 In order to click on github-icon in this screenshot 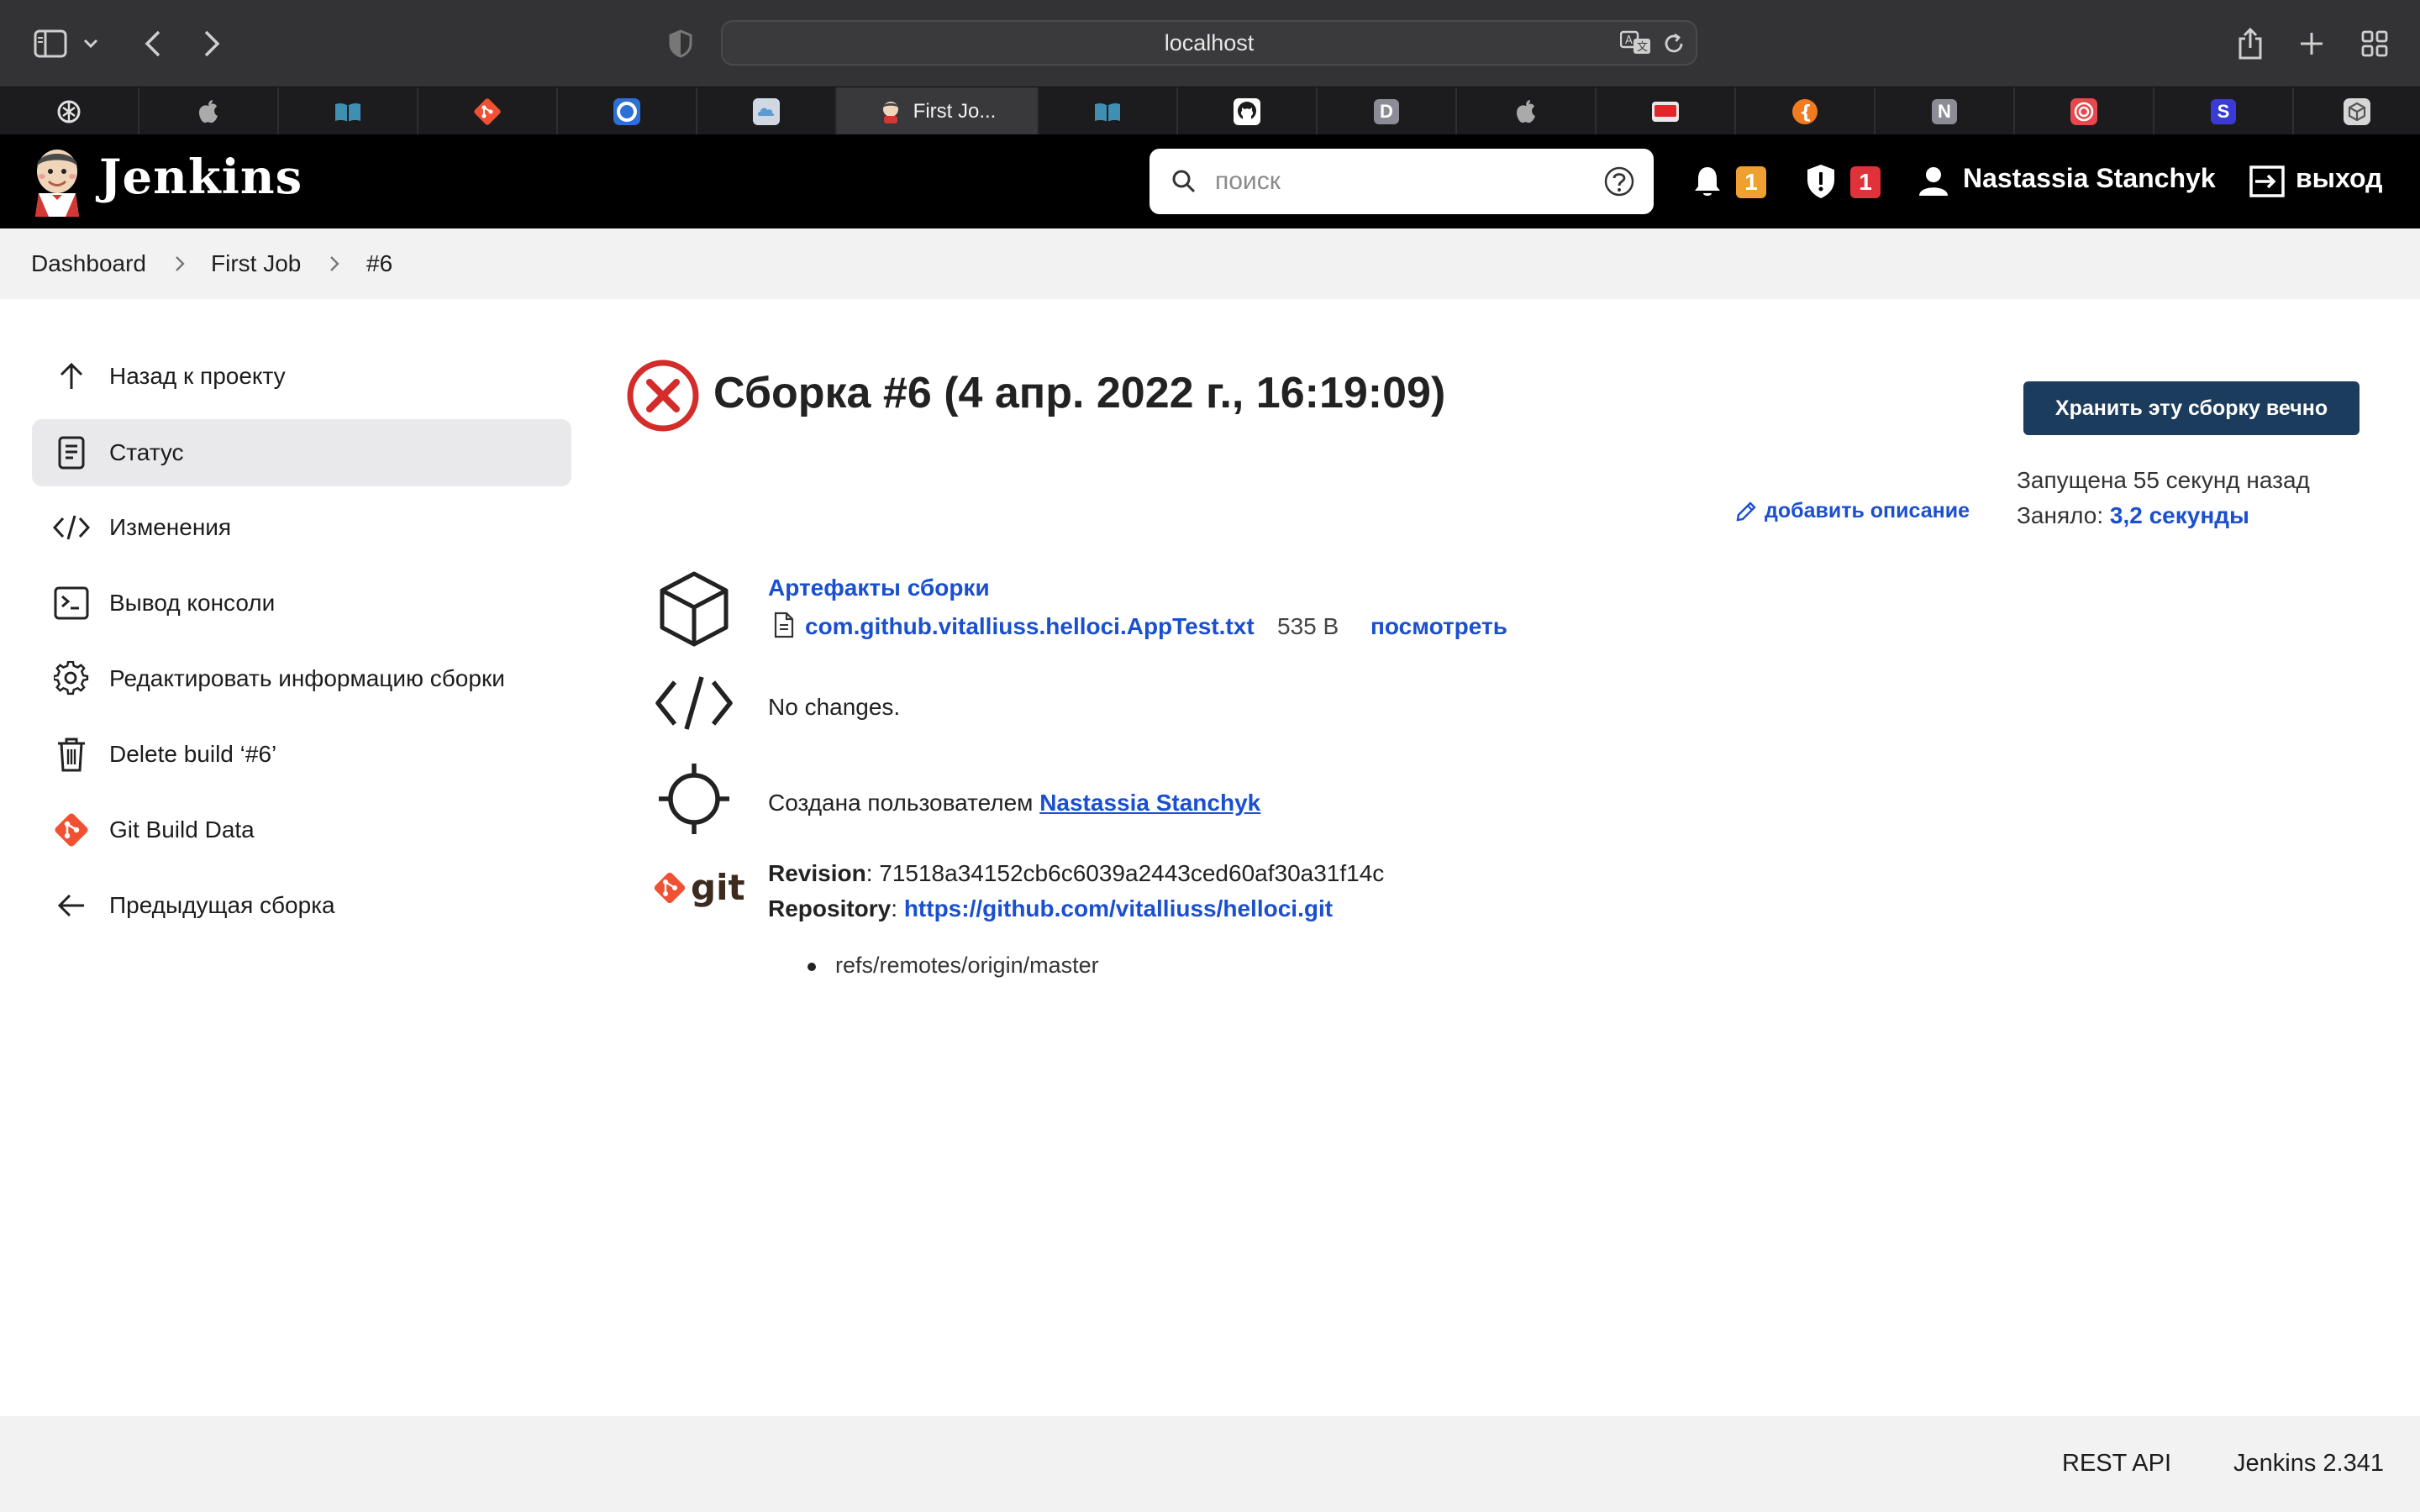, I will do `click(1247, 111)`.